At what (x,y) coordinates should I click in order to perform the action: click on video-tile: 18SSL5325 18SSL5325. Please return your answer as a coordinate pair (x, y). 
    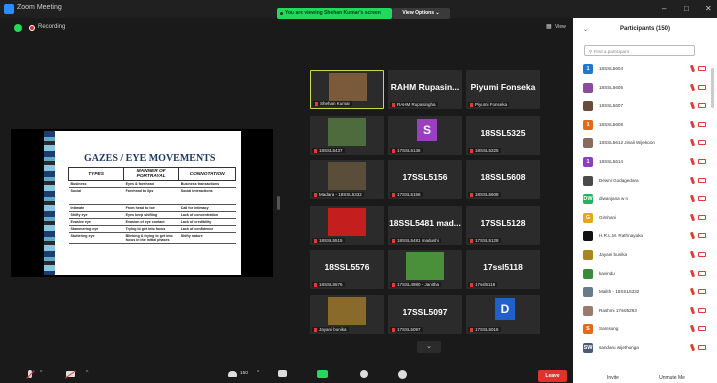
    Looking at the image, I should click on (503, 135).